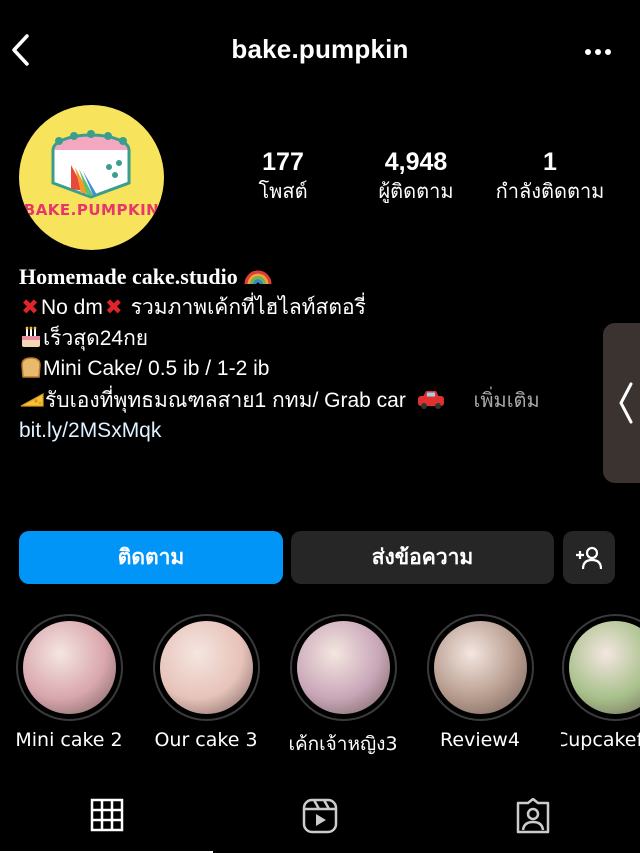  Describe the element at coordinates (283, 162) in the screenshot. I see `posts-count: 177` at that location.